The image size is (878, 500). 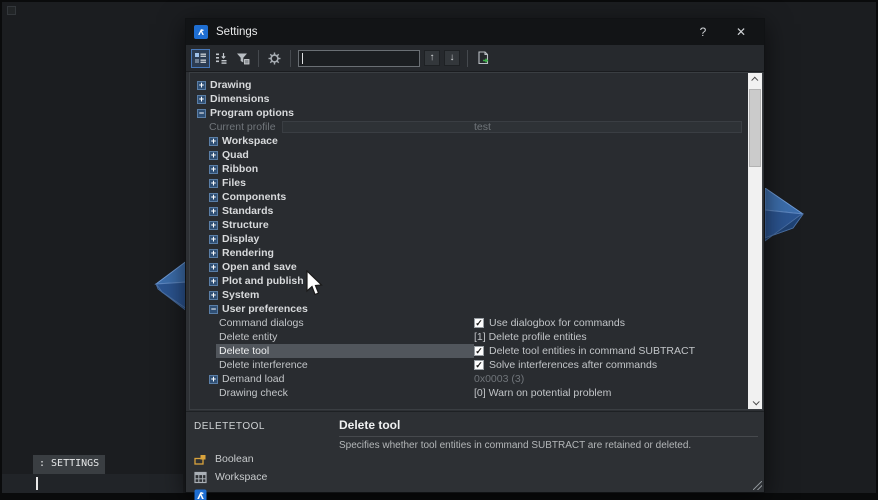 What do you see at coordinates (359, 58) in the screenshot?
I see `search-input` at bounding box center [359, 58].